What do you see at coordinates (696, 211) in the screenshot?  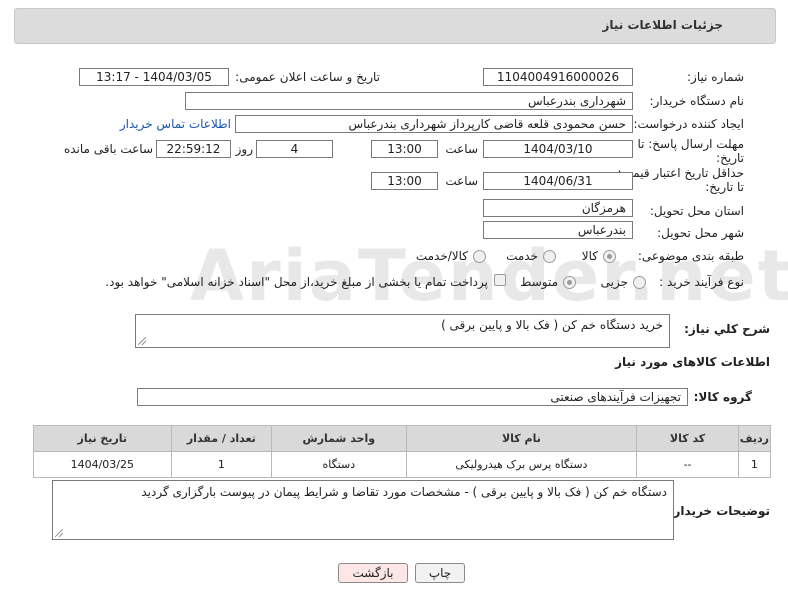 I see `province-label: استان محل تحویل:` at bounding box center [696, 211].